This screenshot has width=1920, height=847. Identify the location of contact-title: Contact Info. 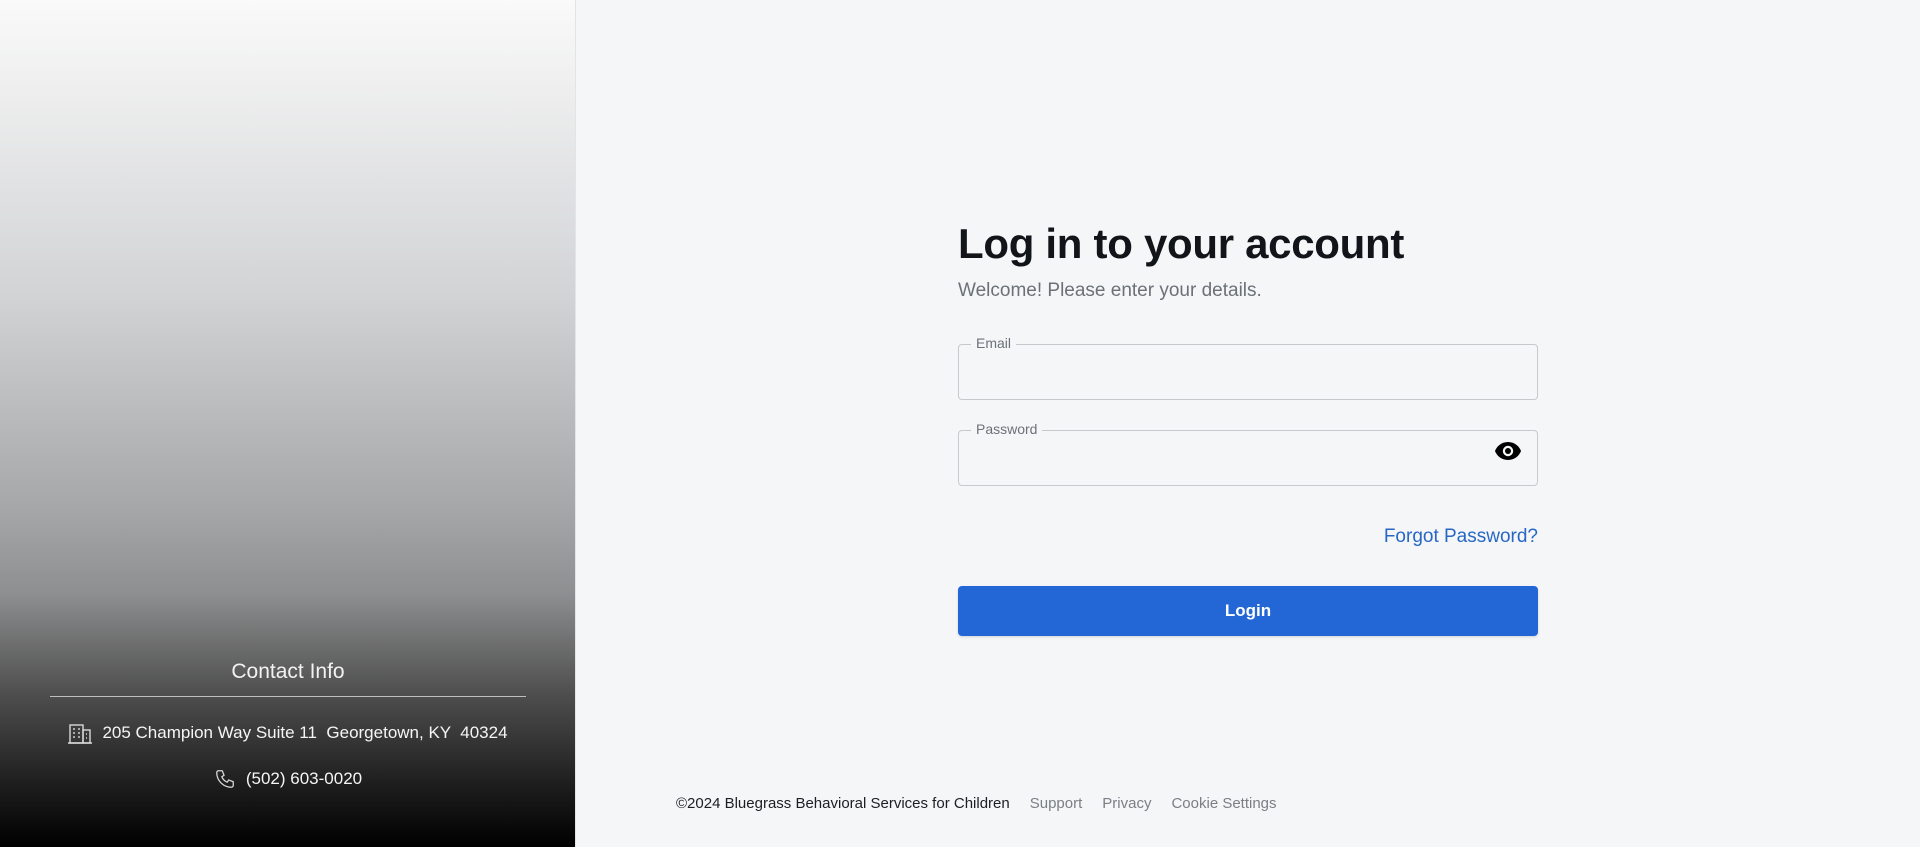
(288, 678).